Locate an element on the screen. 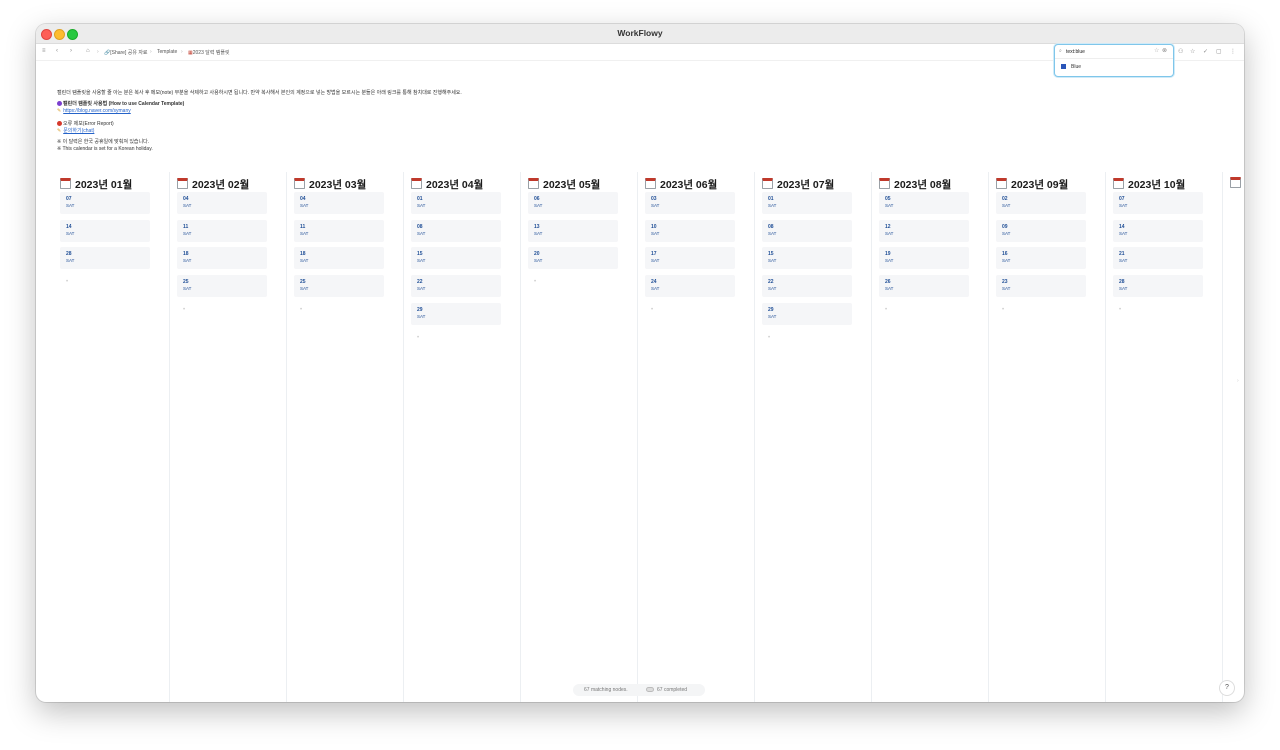 This screenshot has width=1280, height=750. more-icon: ⋮ is located at coordinates (1233, 51).